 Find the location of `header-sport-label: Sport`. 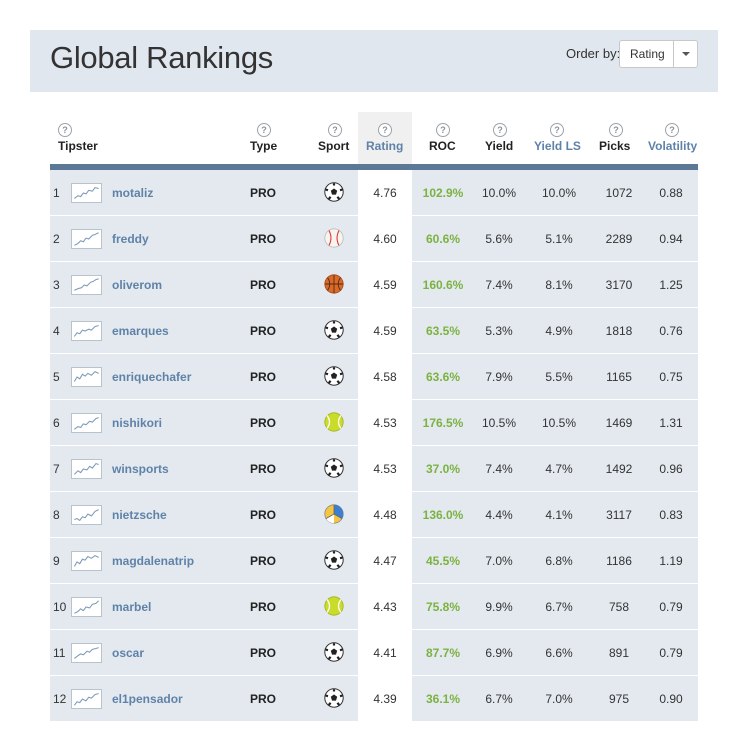

header-sport-label: Sport is located at coordinates (334, 146).